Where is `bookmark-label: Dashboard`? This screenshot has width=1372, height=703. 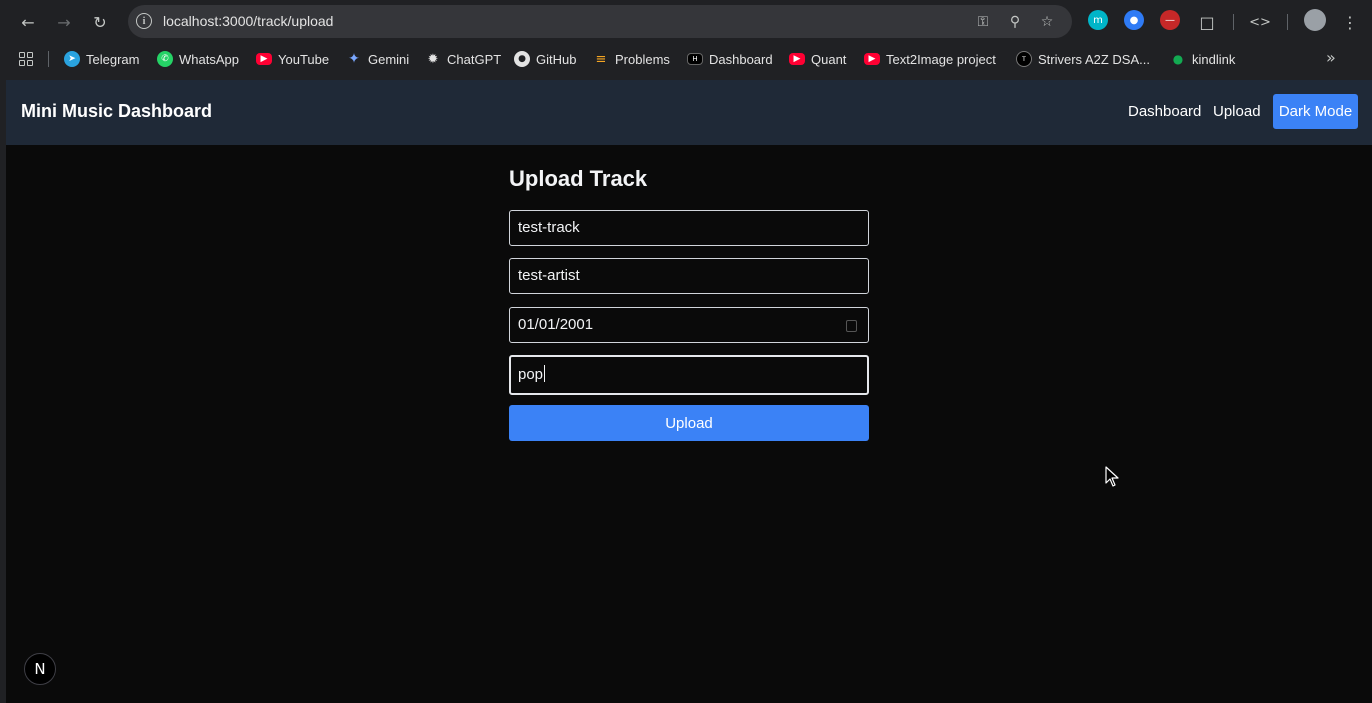 bookmark-label: Dashboard is located at coordinates (741, 59).